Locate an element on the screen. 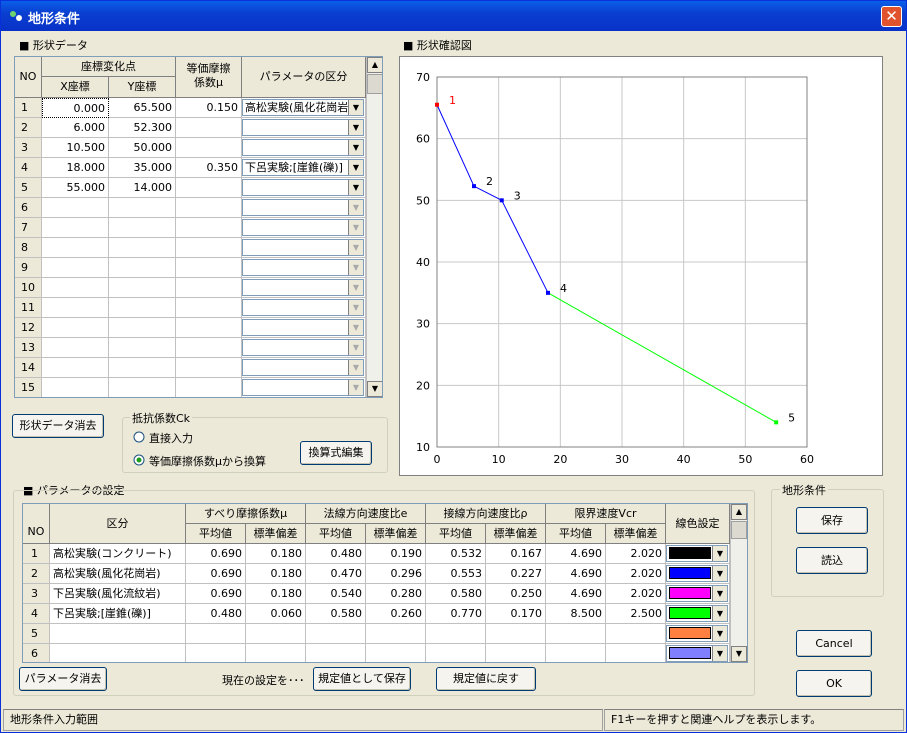 The image size is (907, 733). cancel-button: Cancel is located at coordinates (834, 643).